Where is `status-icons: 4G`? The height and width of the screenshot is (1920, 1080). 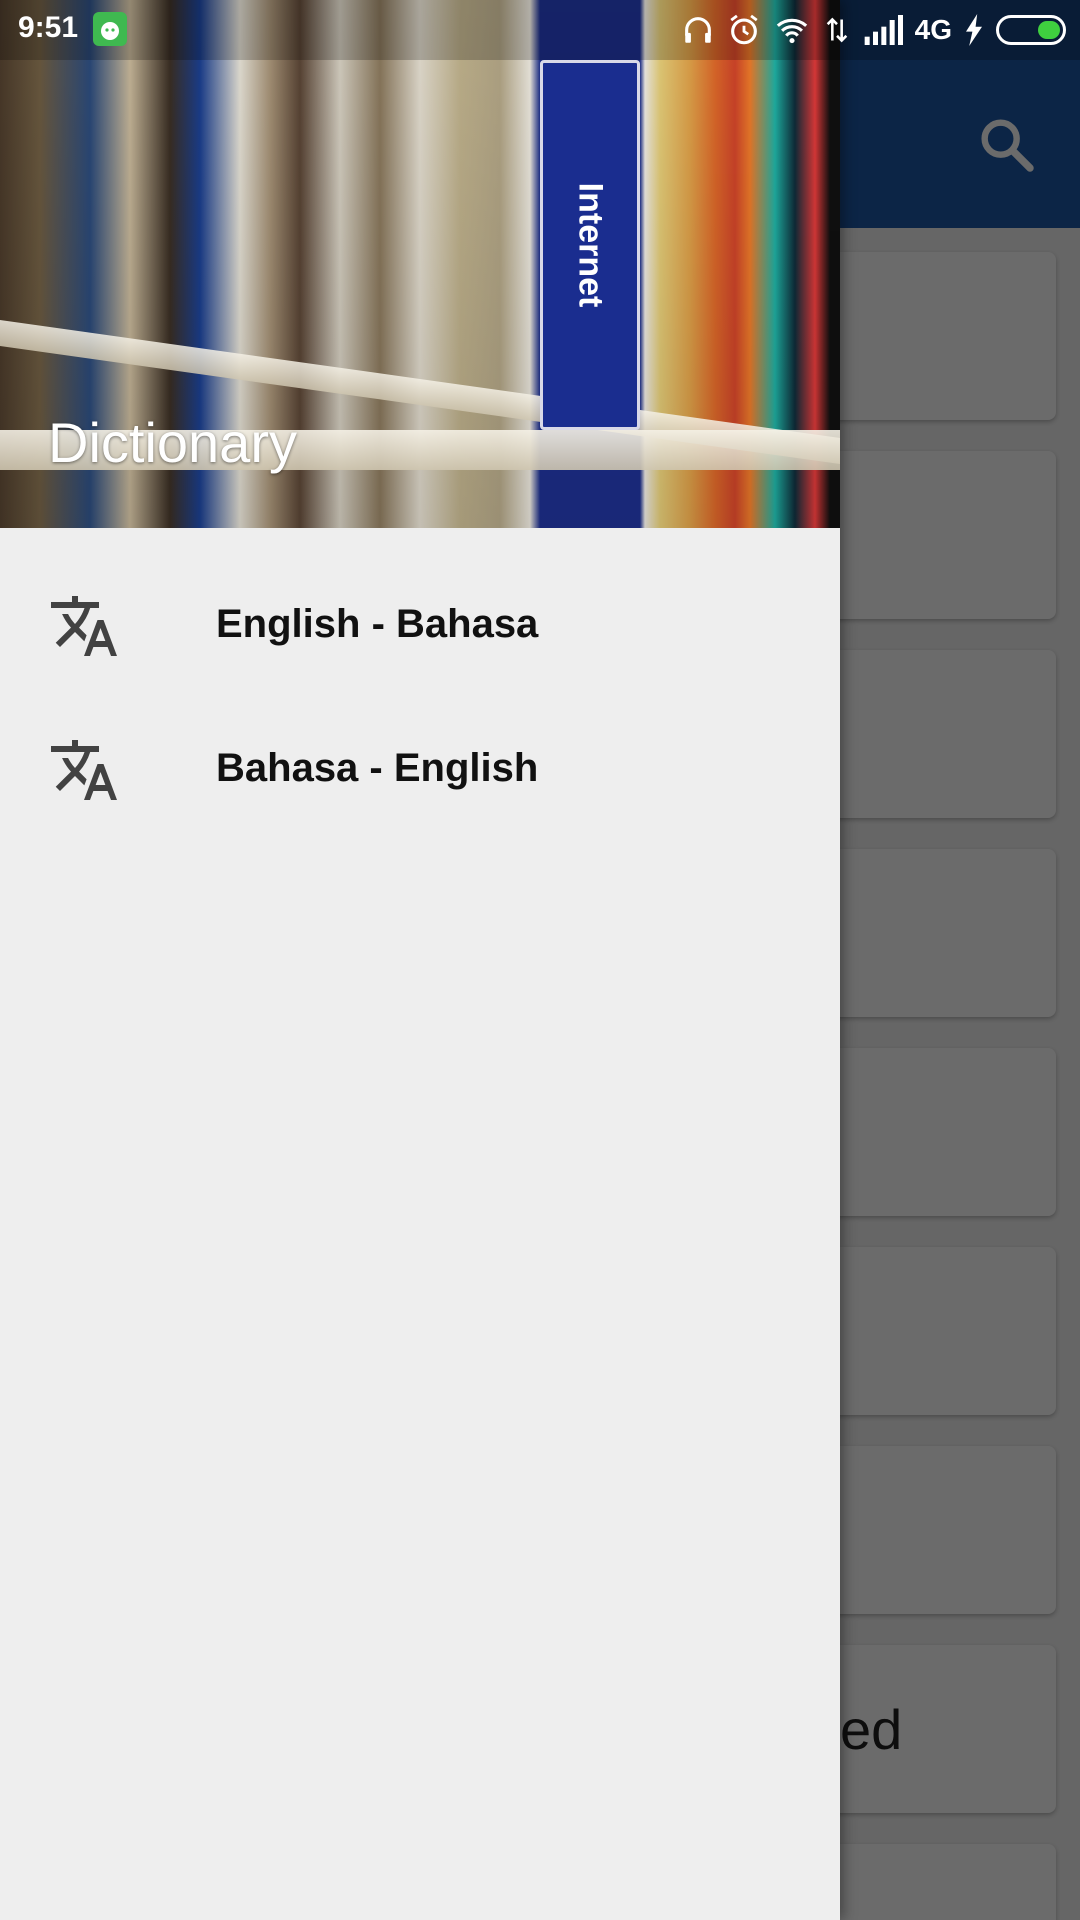 status-icons: 4G is located at coordinates (873, 30).